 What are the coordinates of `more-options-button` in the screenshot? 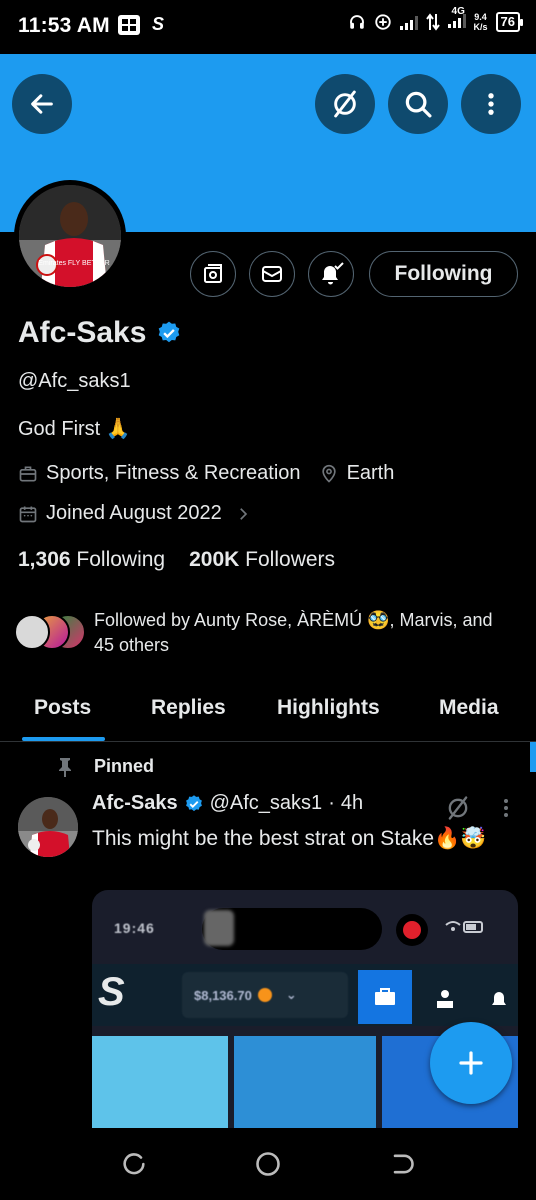 It's located at (491, 104).